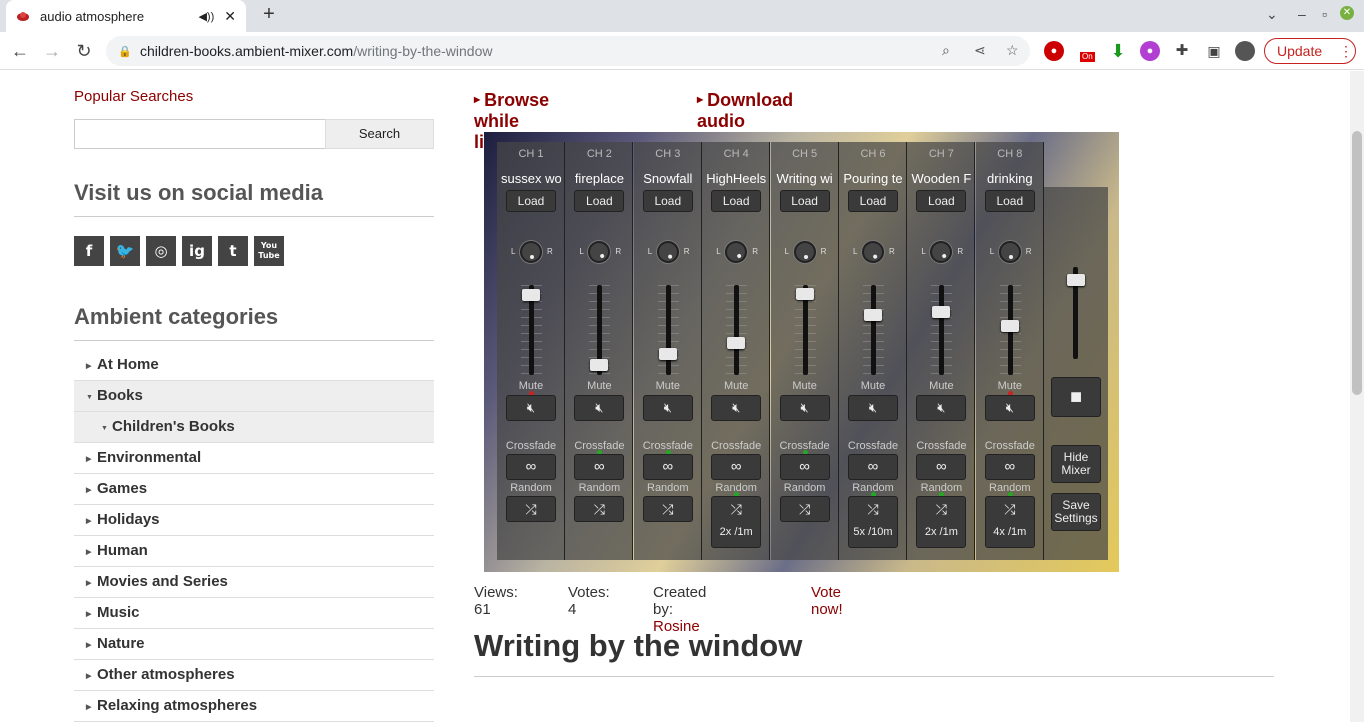  Describe the element at coordinates (668, 178) in the screenshot. I see `channel-sound-name: Snowfall` at that location.